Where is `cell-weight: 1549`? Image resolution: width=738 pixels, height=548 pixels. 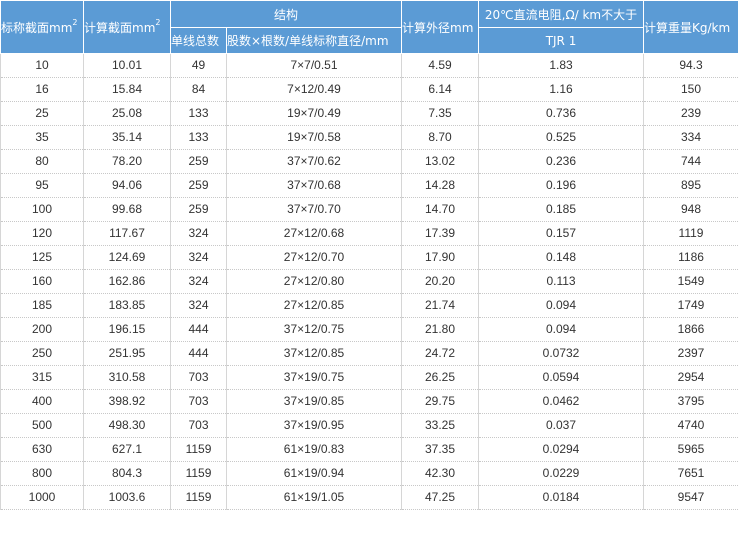 cell-weight: 1549 is located at coordinates (690, 281).